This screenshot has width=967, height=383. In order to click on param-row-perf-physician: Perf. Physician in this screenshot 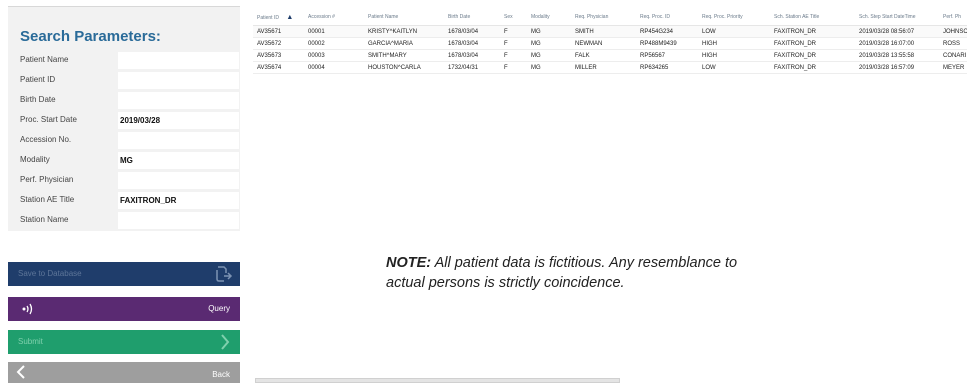, I will do `click(124, 181)`.